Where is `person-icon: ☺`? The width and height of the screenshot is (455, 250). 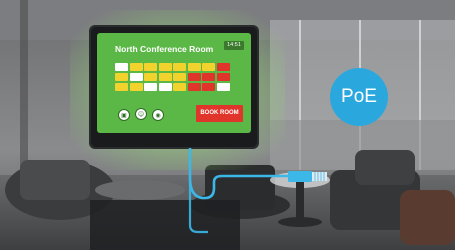 person-icon: ☺ is located at coordinates (141, 114).